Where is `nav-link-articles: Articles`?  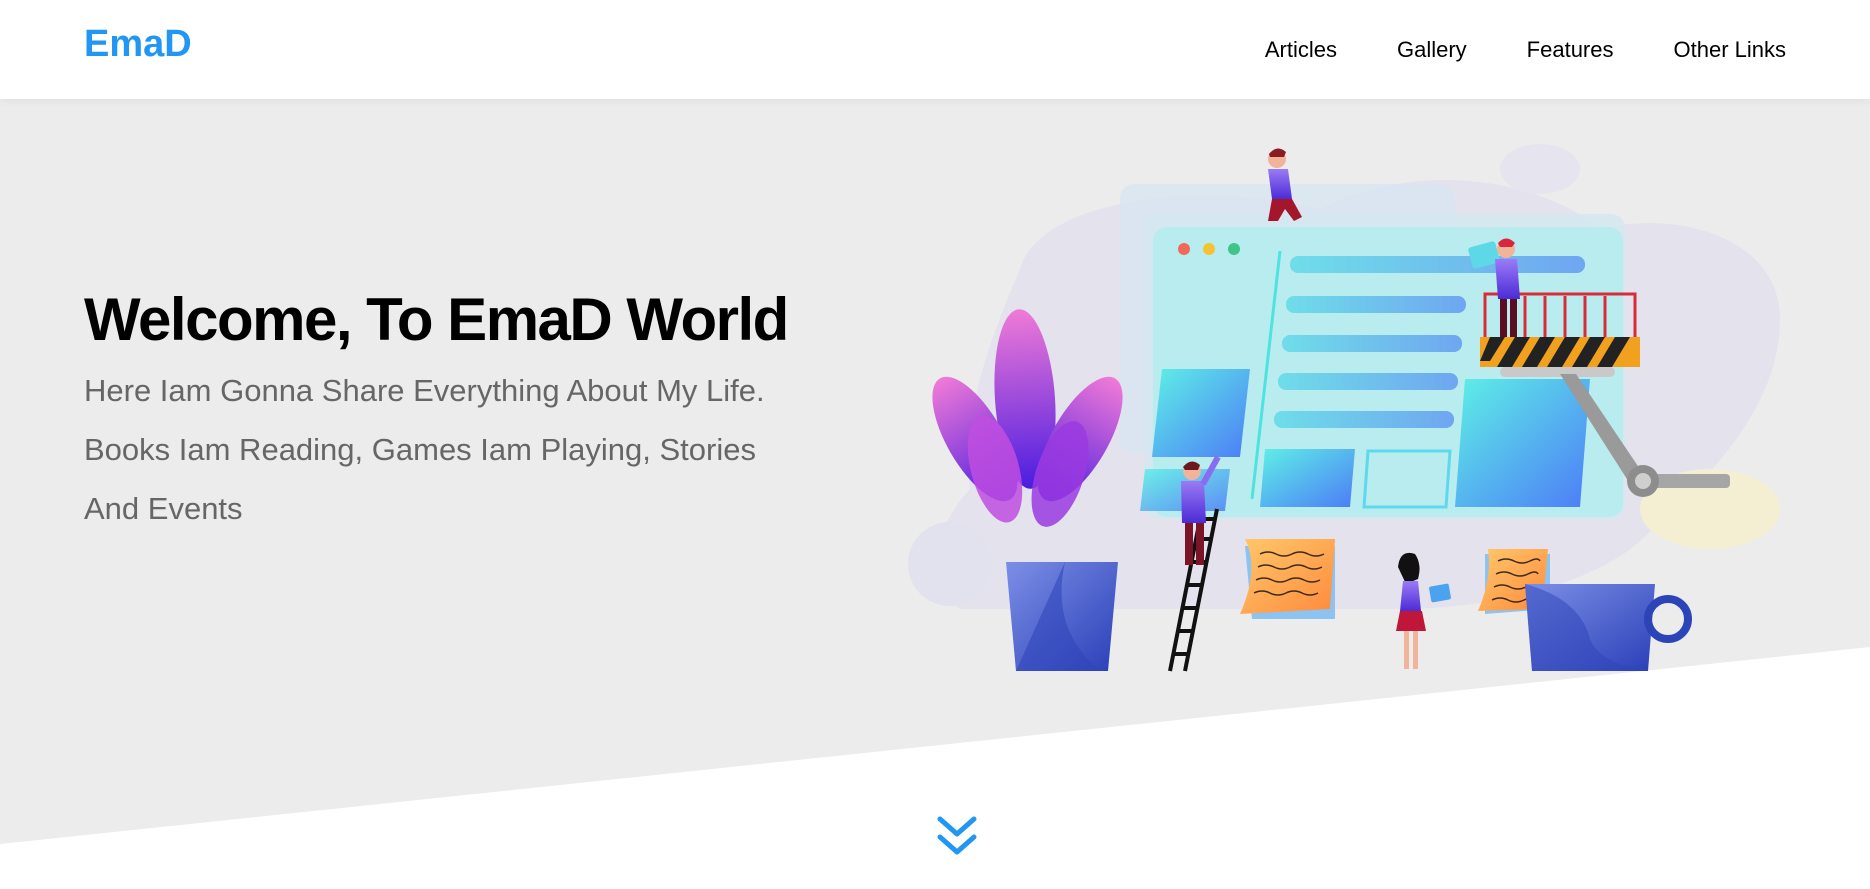 nav-link-articles: Articles is located at coordinates (1301, 49).